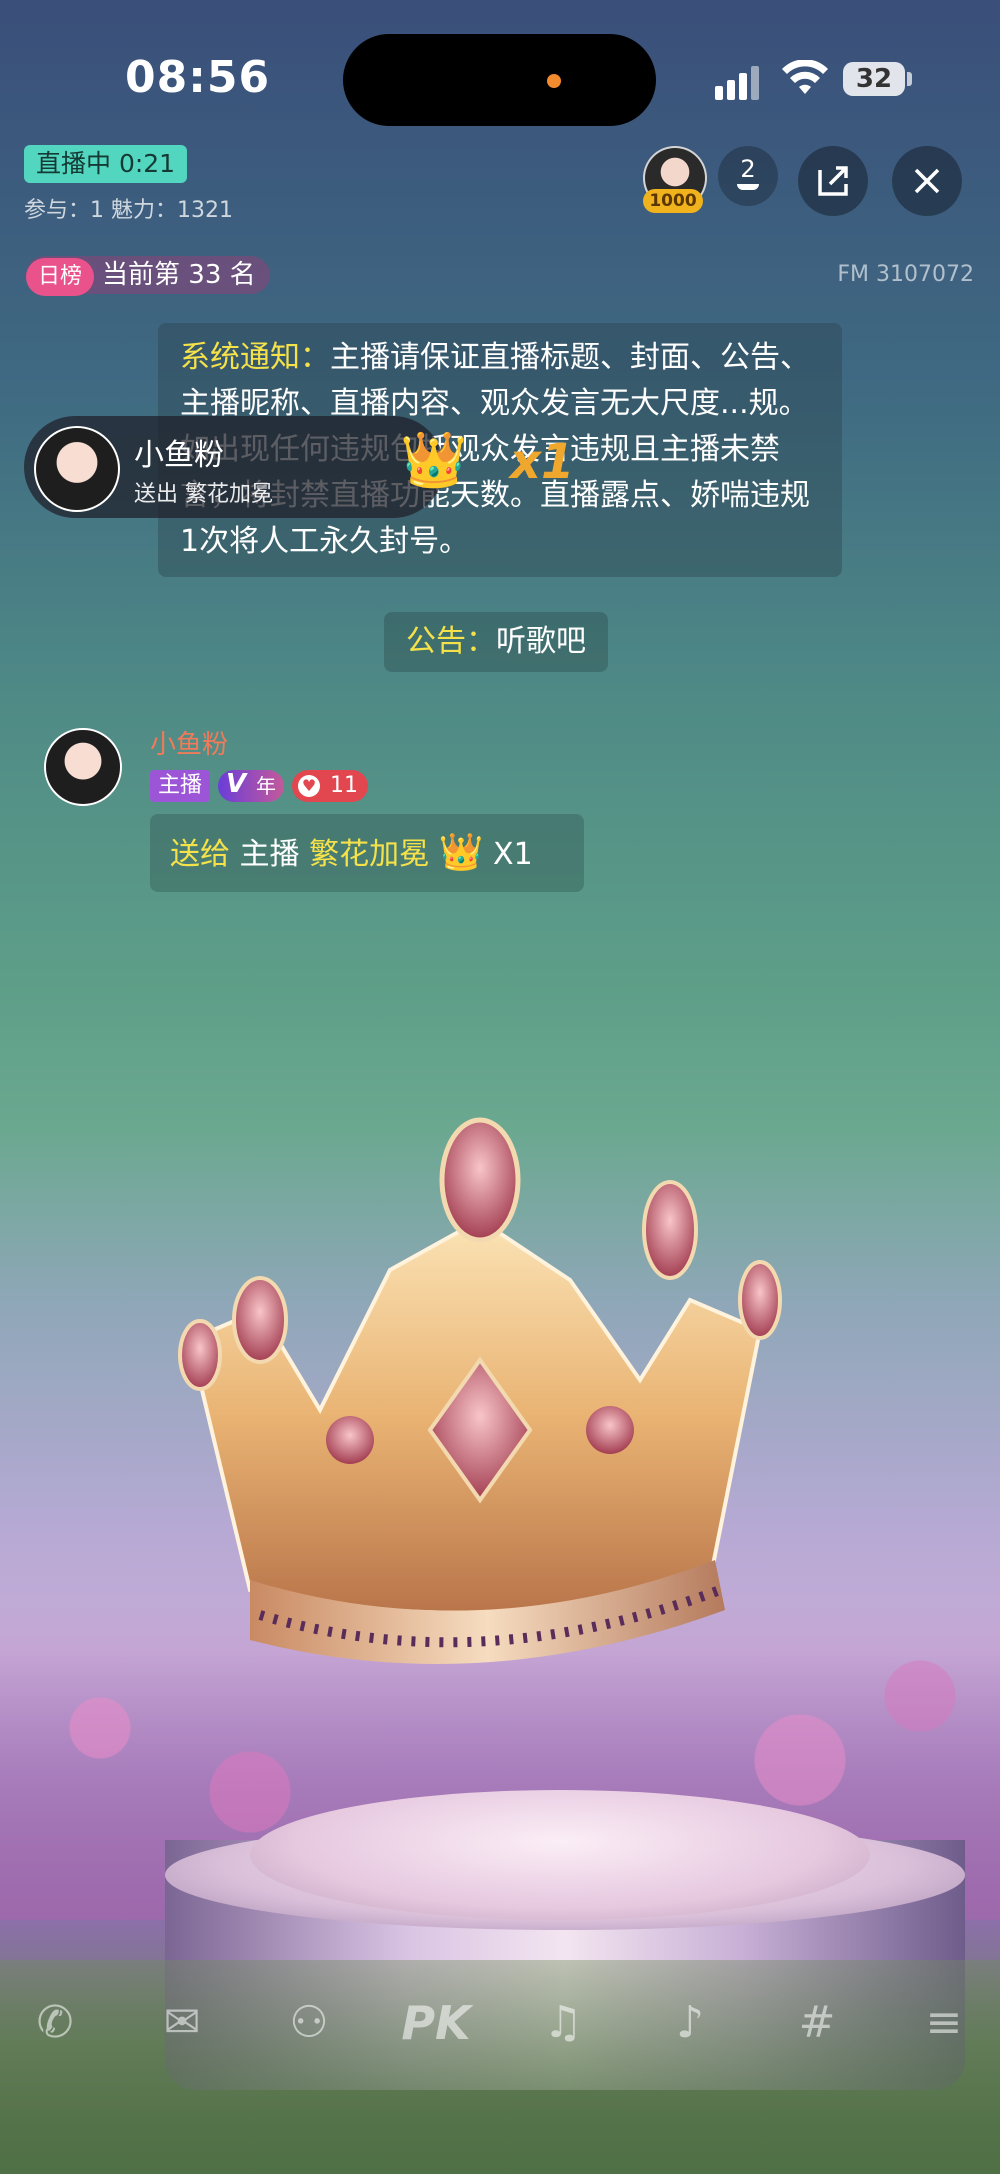 The image size is (1000, 2174). I want to click on announcement: 公告：听歌吧, so click(496, 642).